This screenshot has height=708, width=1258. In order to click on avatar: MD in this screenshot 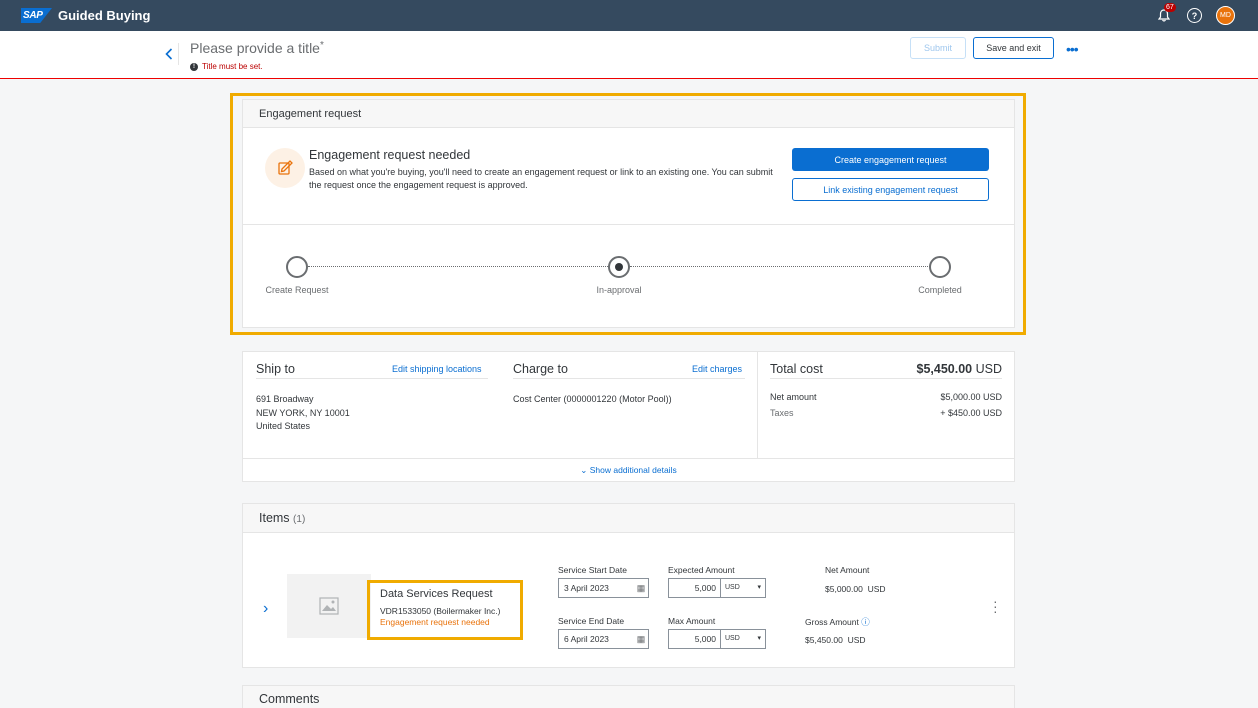, I will do `click(1225, 15)`.